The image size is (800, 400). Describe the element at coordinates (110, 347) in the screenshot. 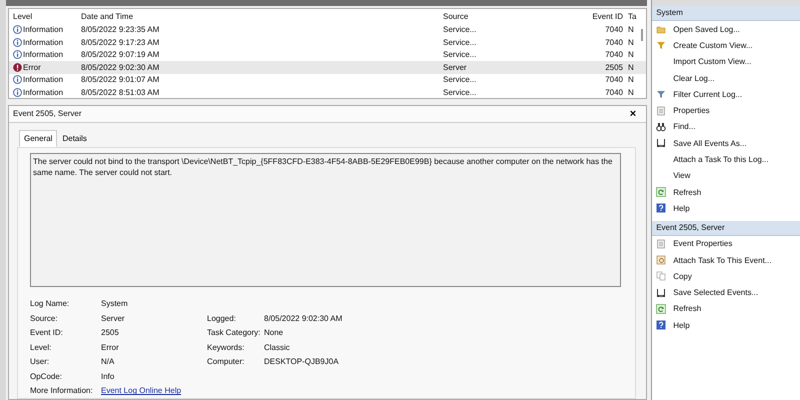

I see `field-value: Error` at that location.